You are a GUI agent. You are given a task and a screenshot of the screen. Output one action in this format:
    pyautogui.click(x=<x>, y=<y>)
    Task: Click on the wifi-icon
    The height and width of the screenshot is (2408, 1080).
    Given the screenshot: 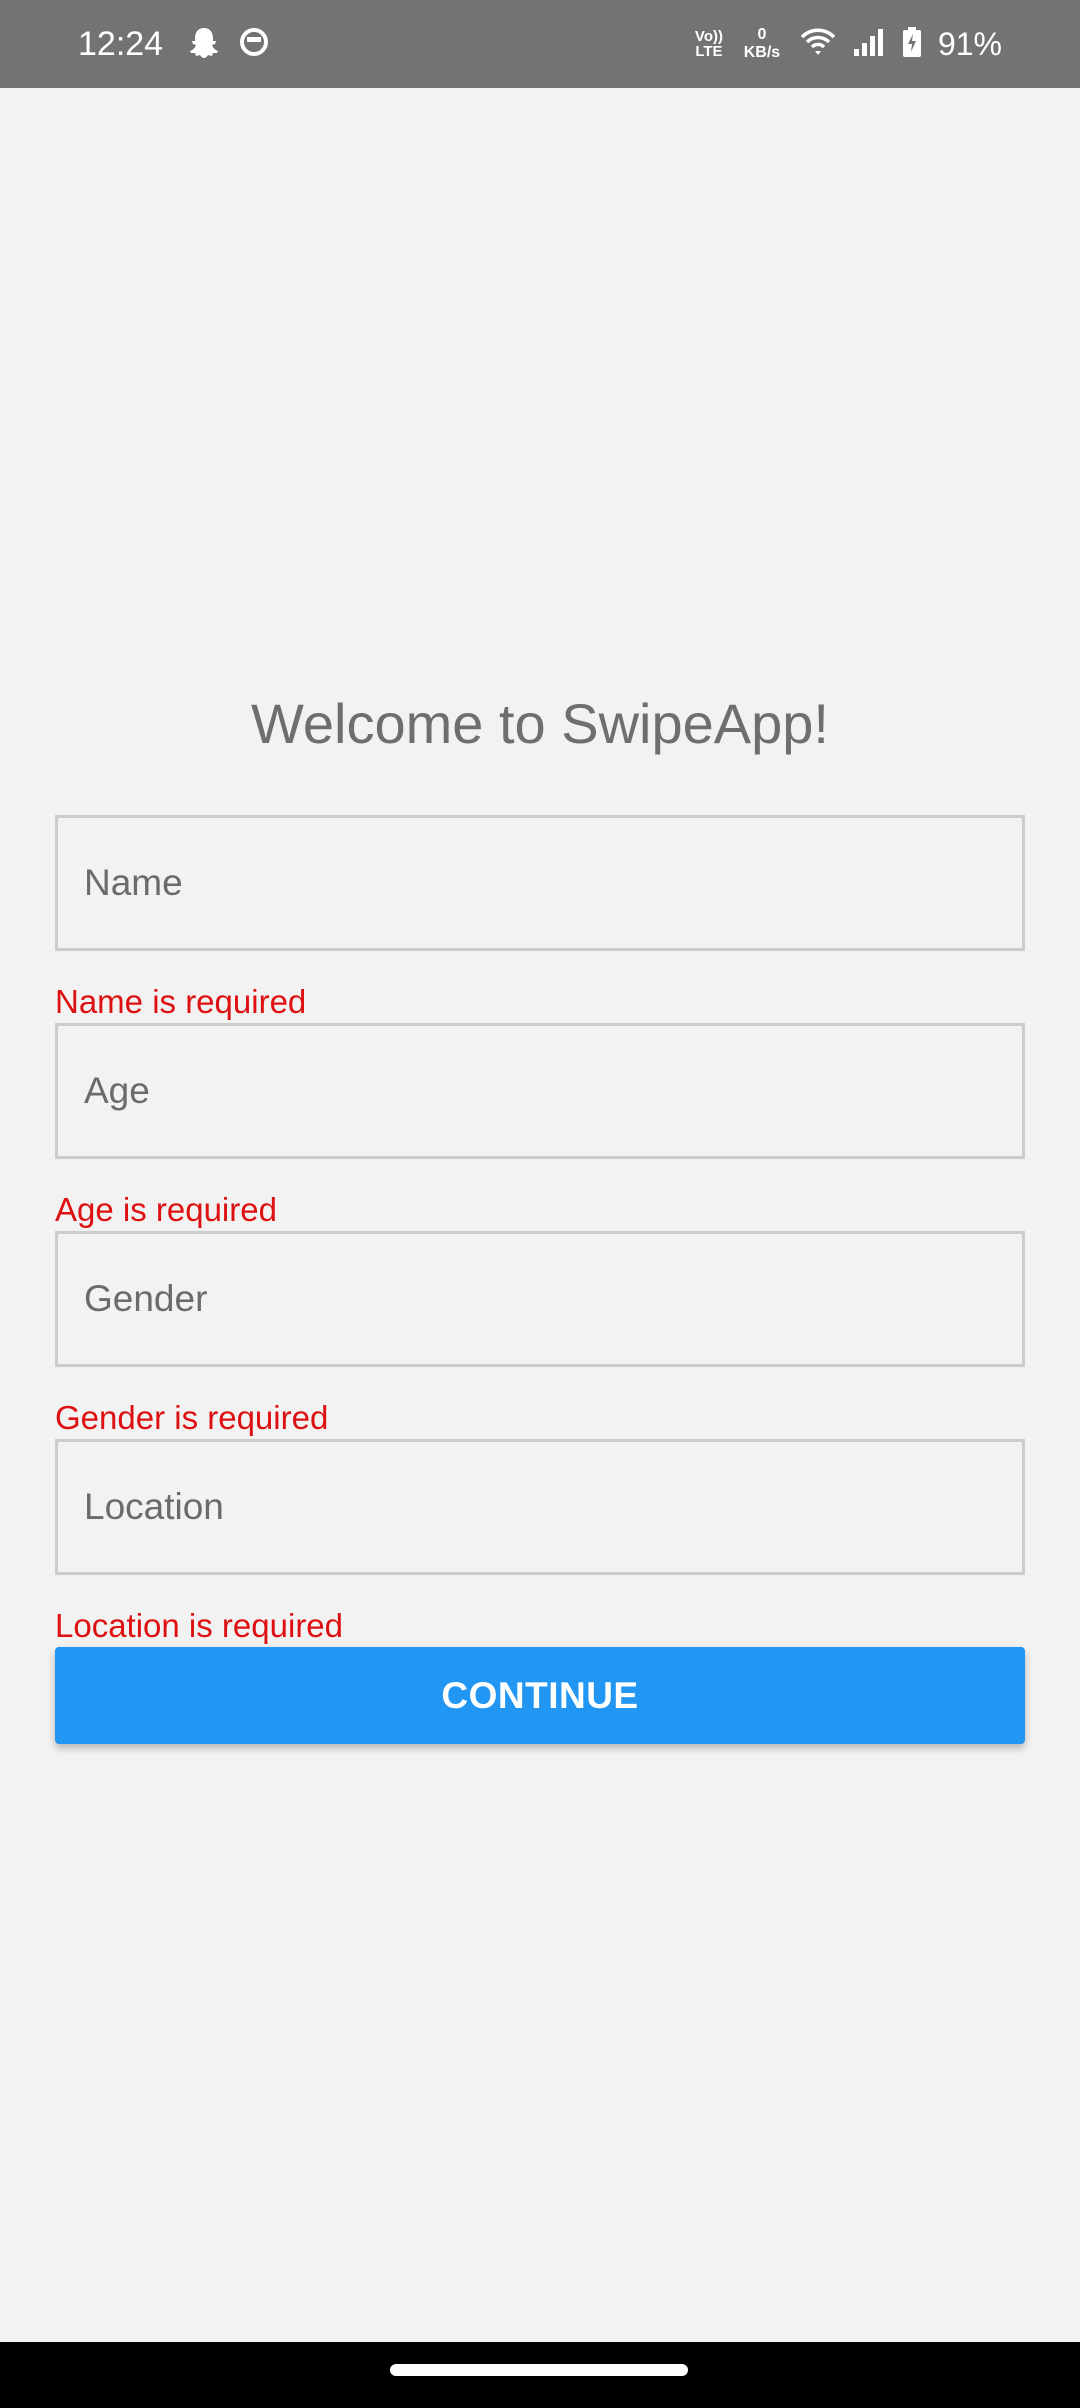 What is the action you would take?
    pyautogui.click(x=818, y=44)
    